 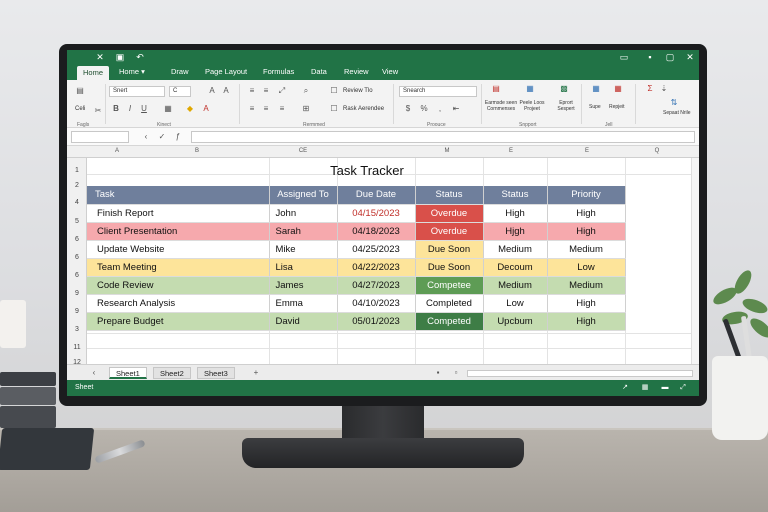 What do you see at coordinates (178, 303) in the screenshot?
I see `cell-task: Research Analysis` at bounding box center [178, 303].